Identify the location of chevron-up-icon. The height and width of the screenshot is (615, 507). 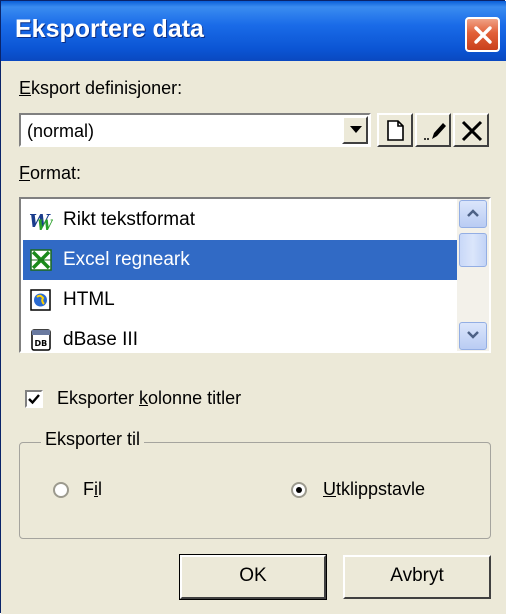
(473, 213).